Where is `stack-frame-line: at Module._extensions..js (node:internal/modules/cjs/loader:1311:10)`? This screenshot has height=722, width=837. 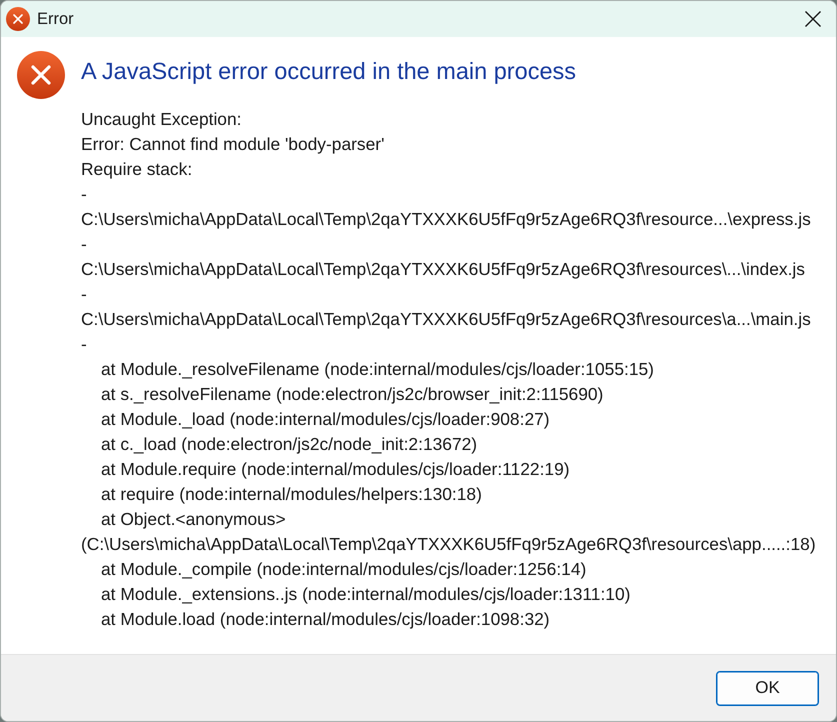
stack-frame-line: at Module._extensions..js (node:internal/modules/cjs/loader:1311:10) is located at coordinates (365, 594).